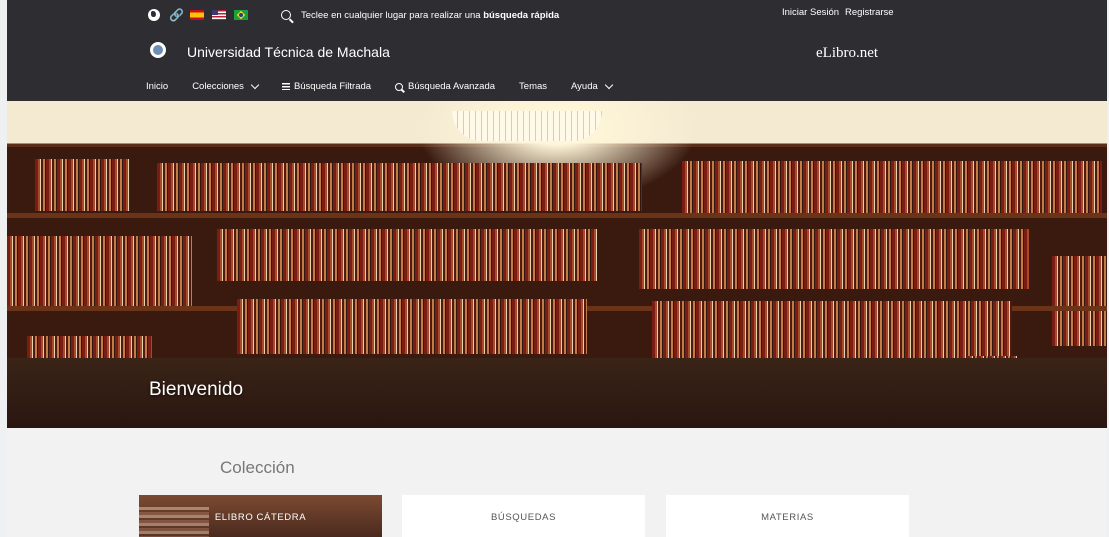 This screenshot has width=1109, height=537. Describe the element at coordinates (810, 12) in the screenshot. I see `login-link: Iniciar Sesión` at that location.